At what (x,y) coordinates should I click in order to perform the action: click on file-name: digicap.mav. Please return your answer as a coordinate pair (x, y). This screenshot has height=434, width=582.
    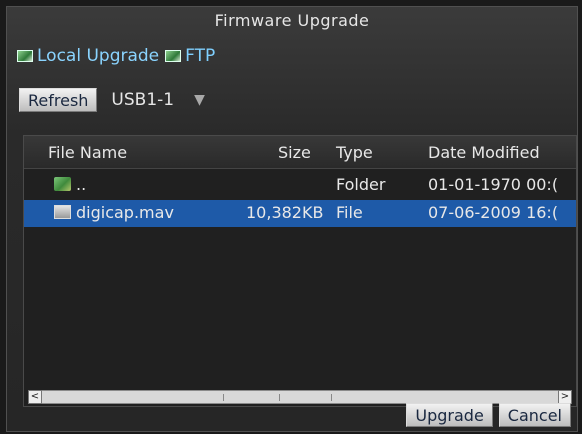
    Looking at the image, I should click on (125, 212).